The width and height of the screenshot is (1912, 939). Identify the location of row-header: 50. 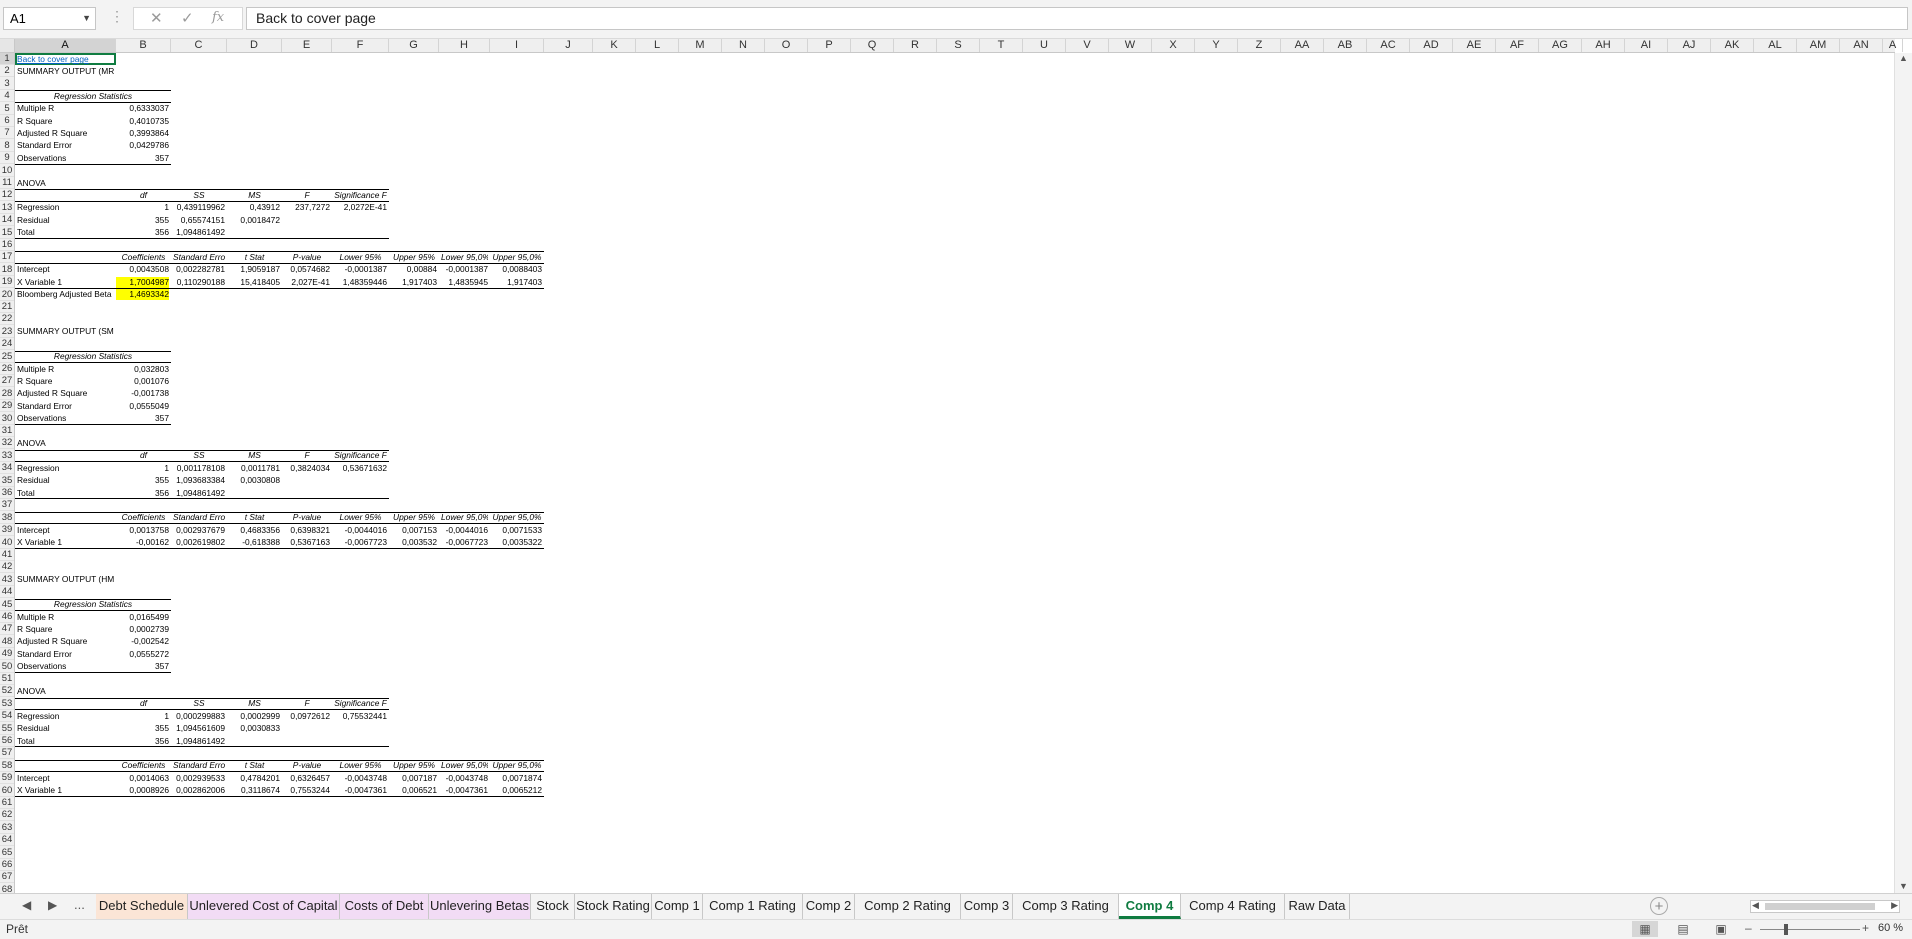
(7, 667).